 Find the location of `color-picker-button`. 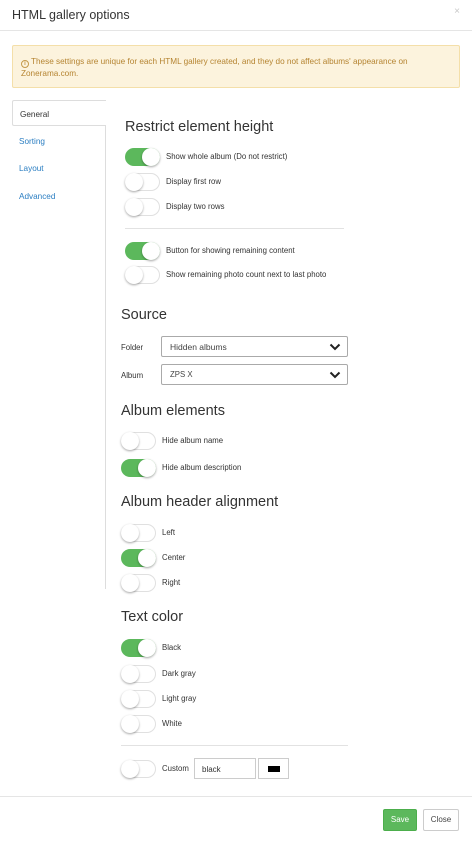

color-picker-button is located at coordinates (273, 768).